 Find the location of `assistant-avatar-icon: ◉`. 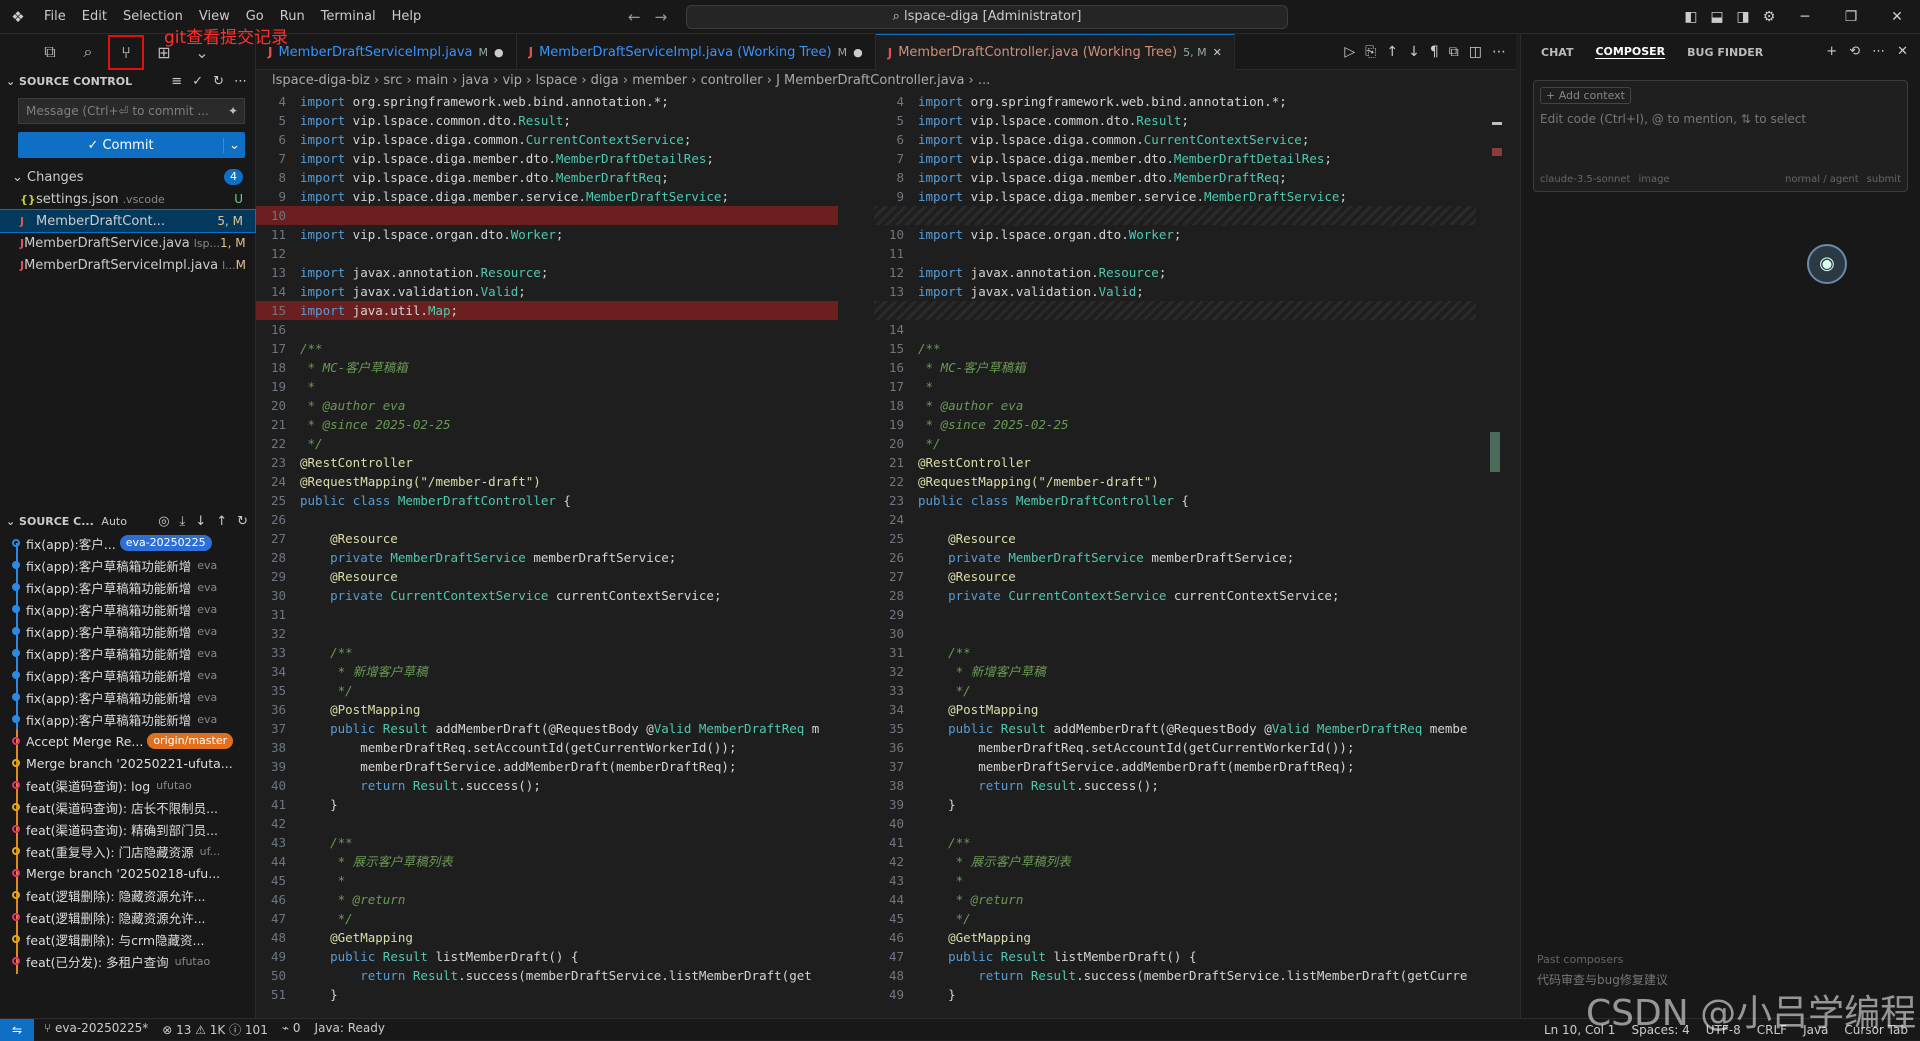

assistant-avatar-icon: ◉ is located at coordinates (1827, 264).